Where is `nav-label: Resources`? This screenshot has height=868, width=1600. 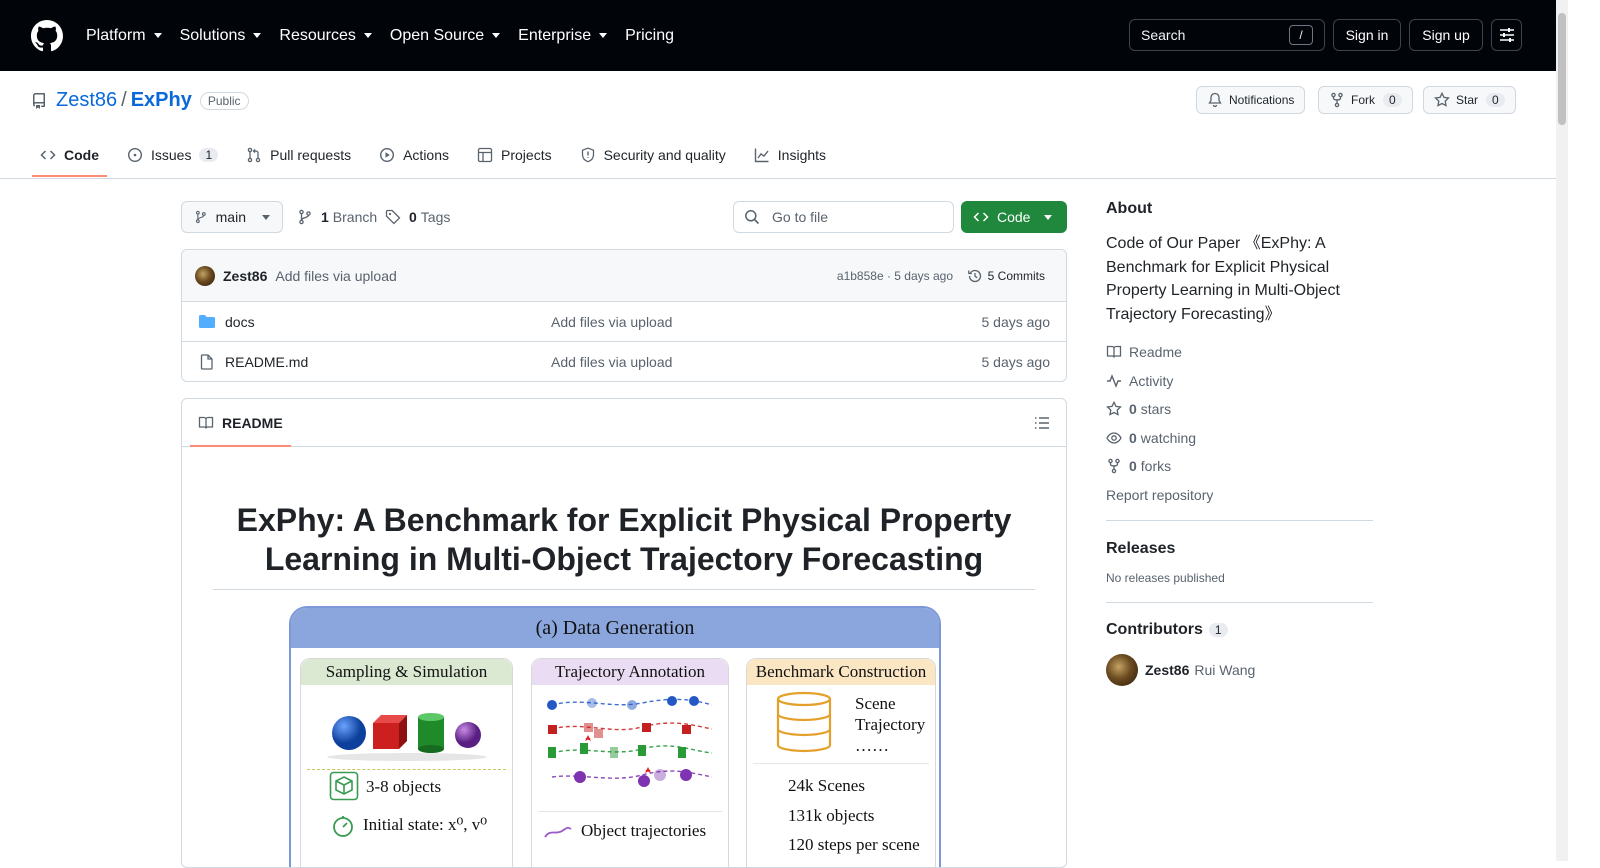 nav-label: Resources is located at coordinates (317, 35).